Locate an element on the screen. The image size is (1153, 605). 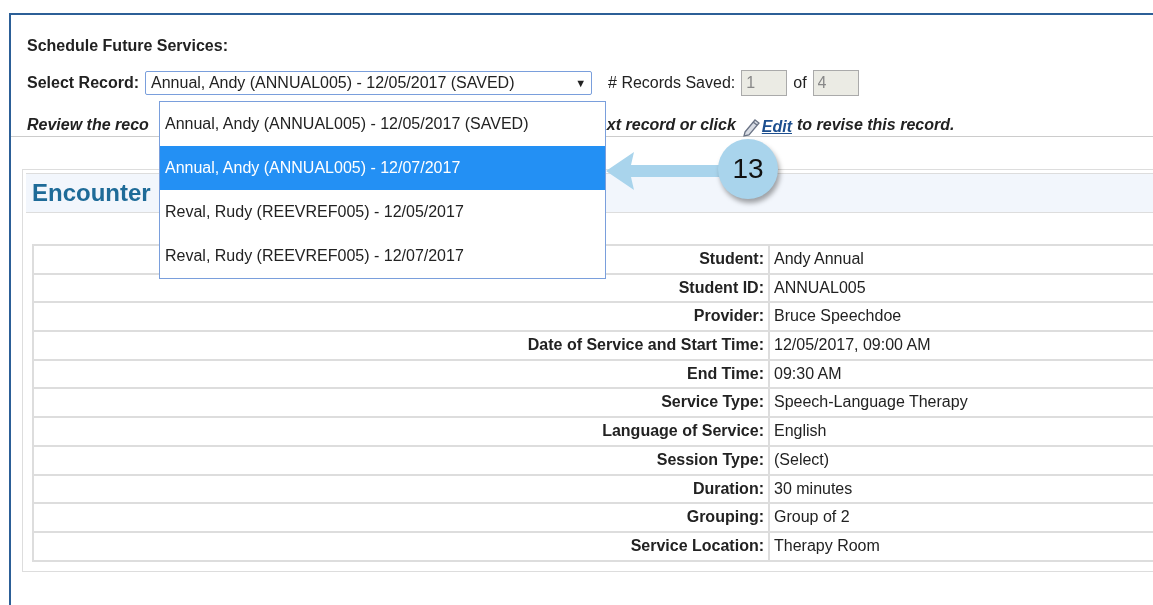
field-label: Session Type: is located at coordinates (401, 460).